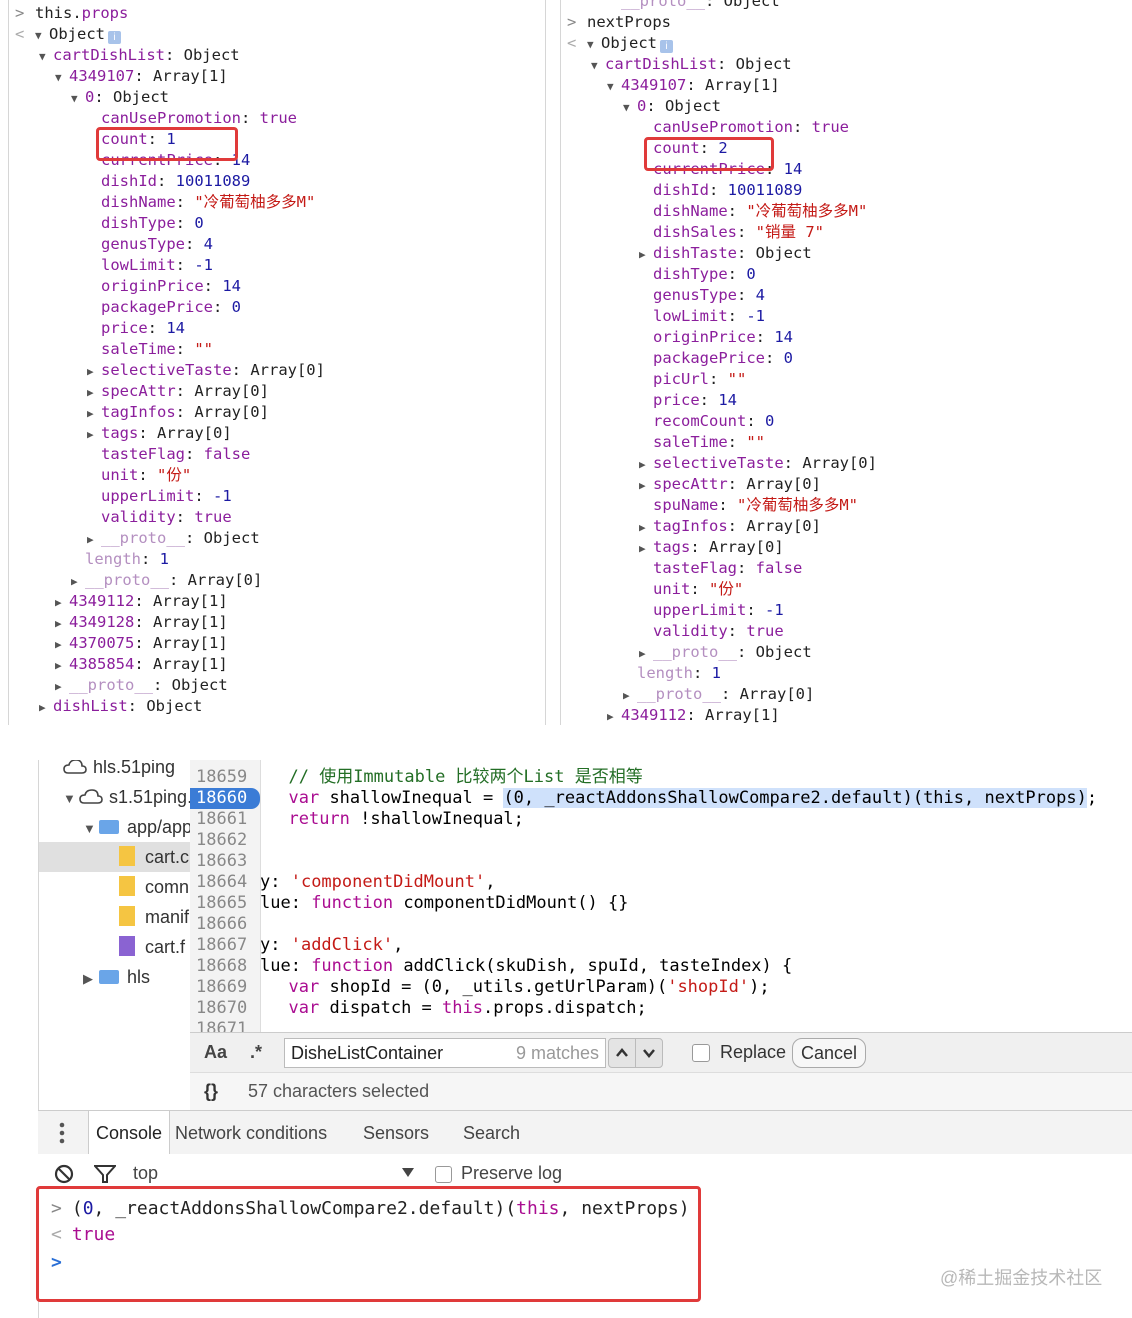 Image resolution: width=1132 pixels, height=1318 pixels. I want to click on line-number: 18662, so click(225, 840).